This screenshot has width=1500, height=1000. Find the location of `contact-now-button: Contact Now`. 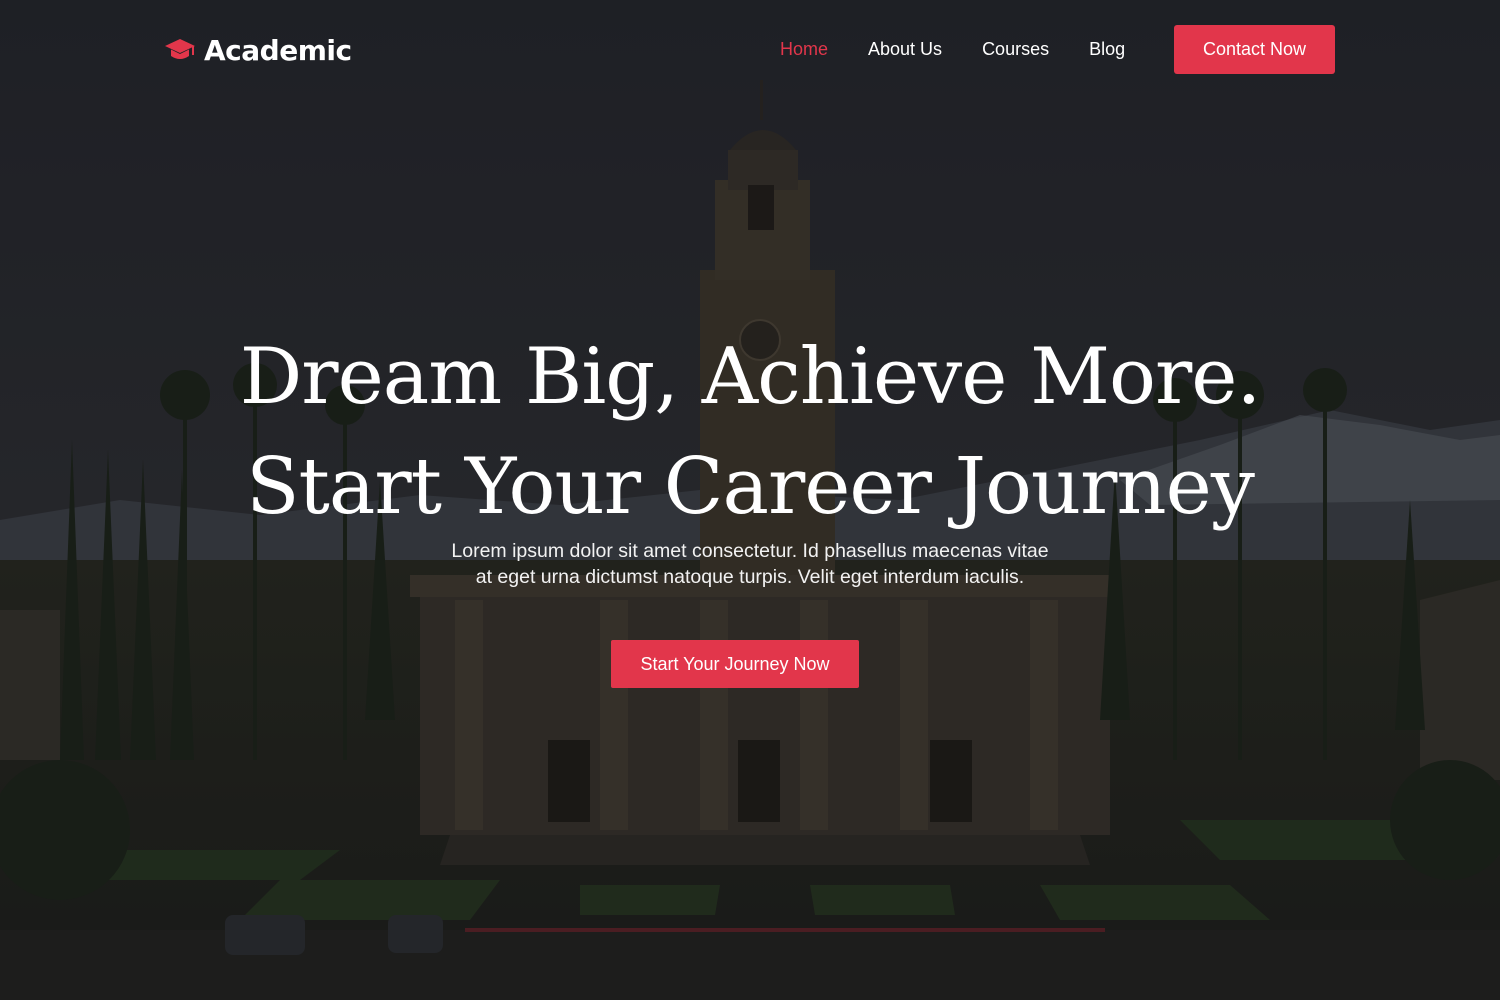

contact-now-button: Contact Now is located at coordinates (1254, 49).